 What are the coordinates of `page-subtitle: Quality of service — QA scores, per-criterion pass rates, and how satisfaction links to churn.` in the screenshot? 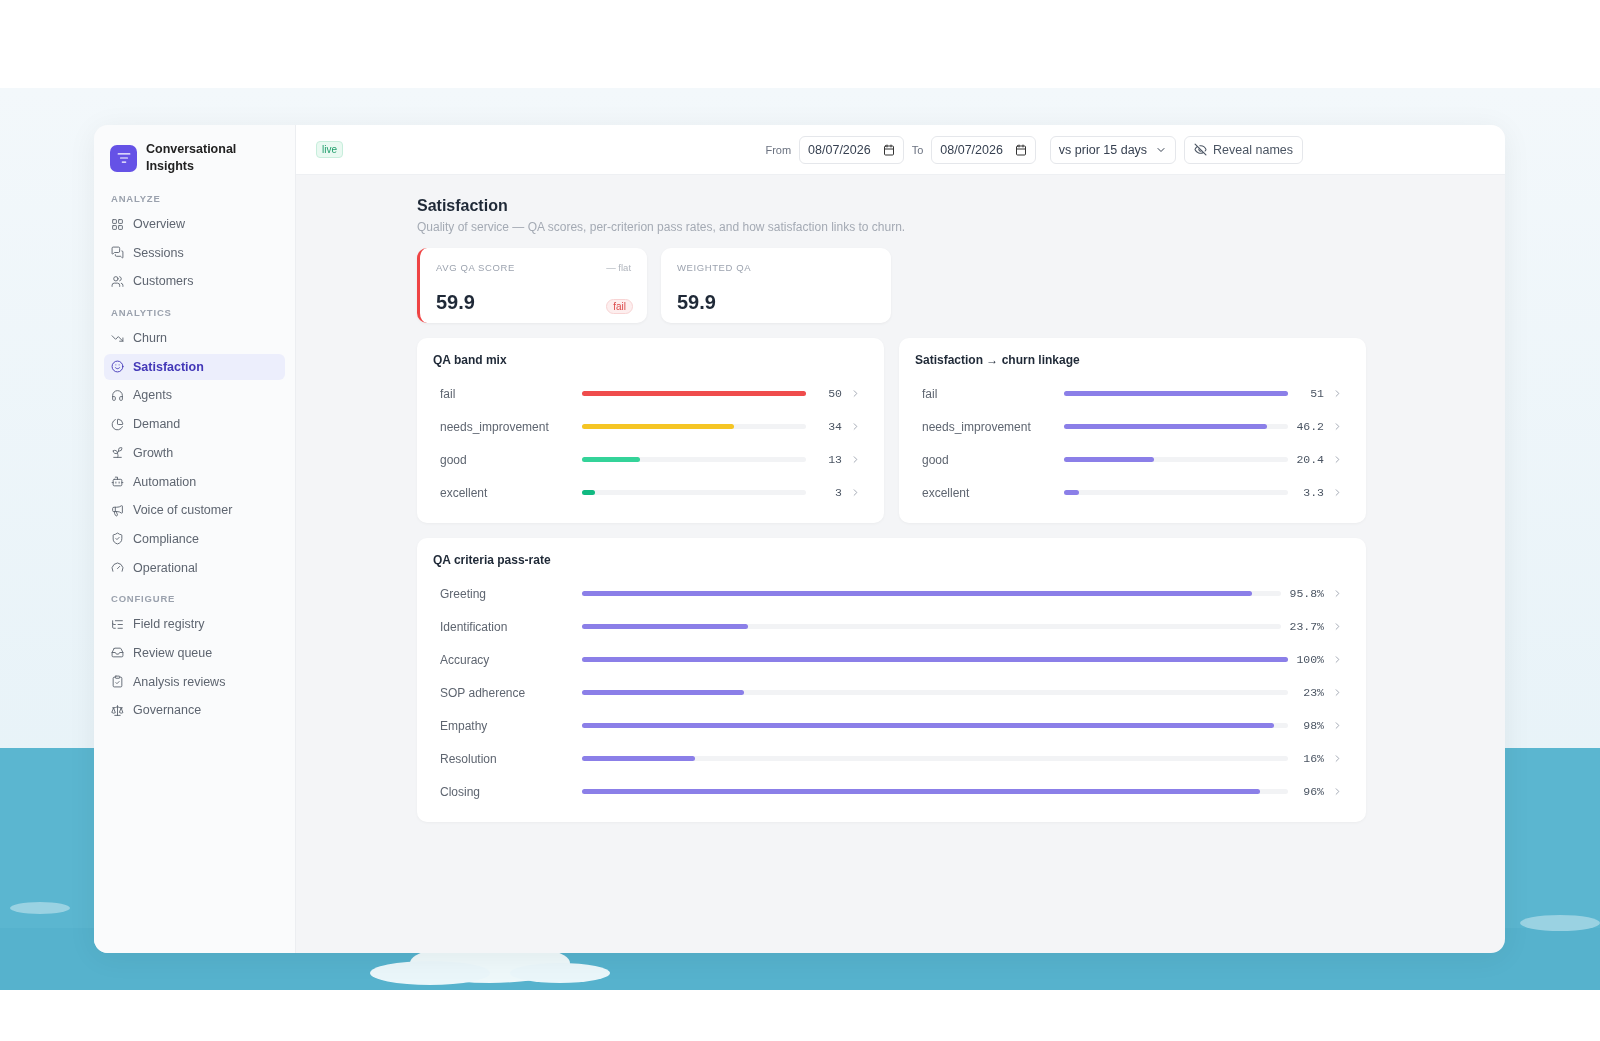 It's located at (662, 227).